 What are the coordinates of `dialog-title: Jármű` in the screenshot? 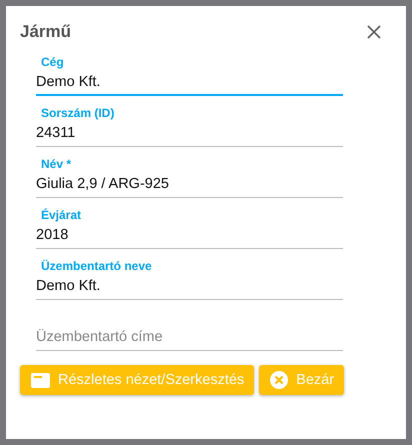 It's located at (46, 32).